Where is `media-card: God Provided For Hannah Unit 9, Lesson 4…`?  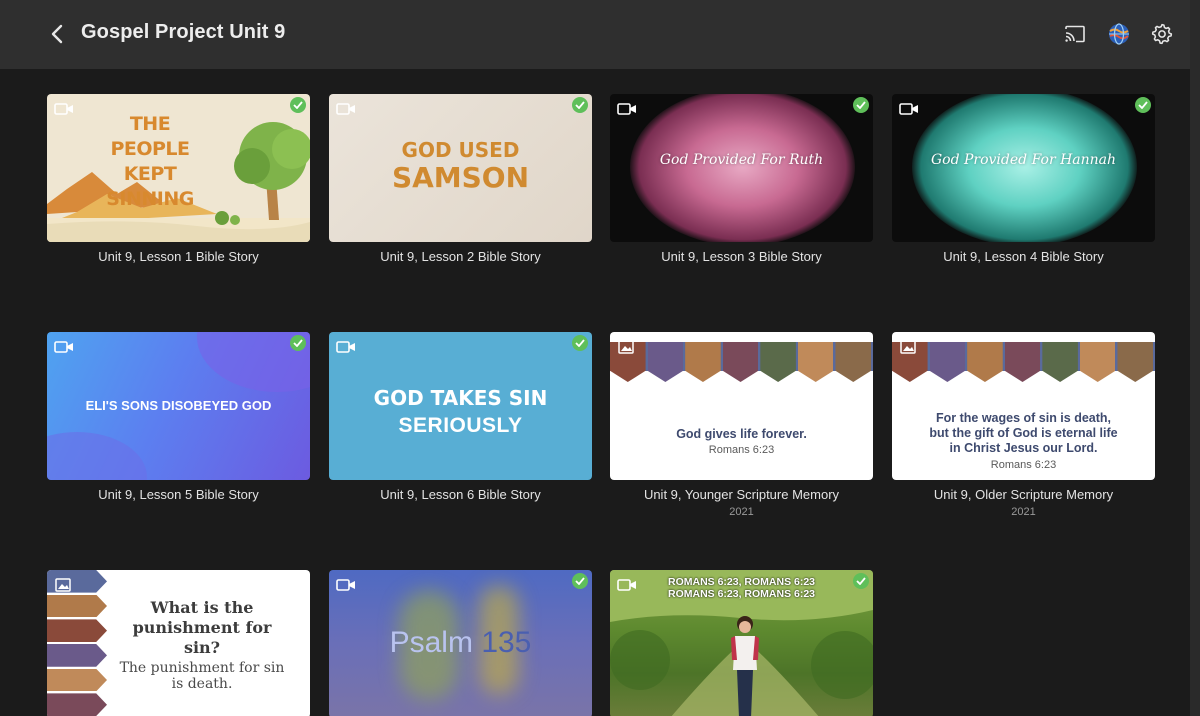 media-card: God Provided For Hannah Unit 9, Lesson 4… is located at coordinates (1023, 179).